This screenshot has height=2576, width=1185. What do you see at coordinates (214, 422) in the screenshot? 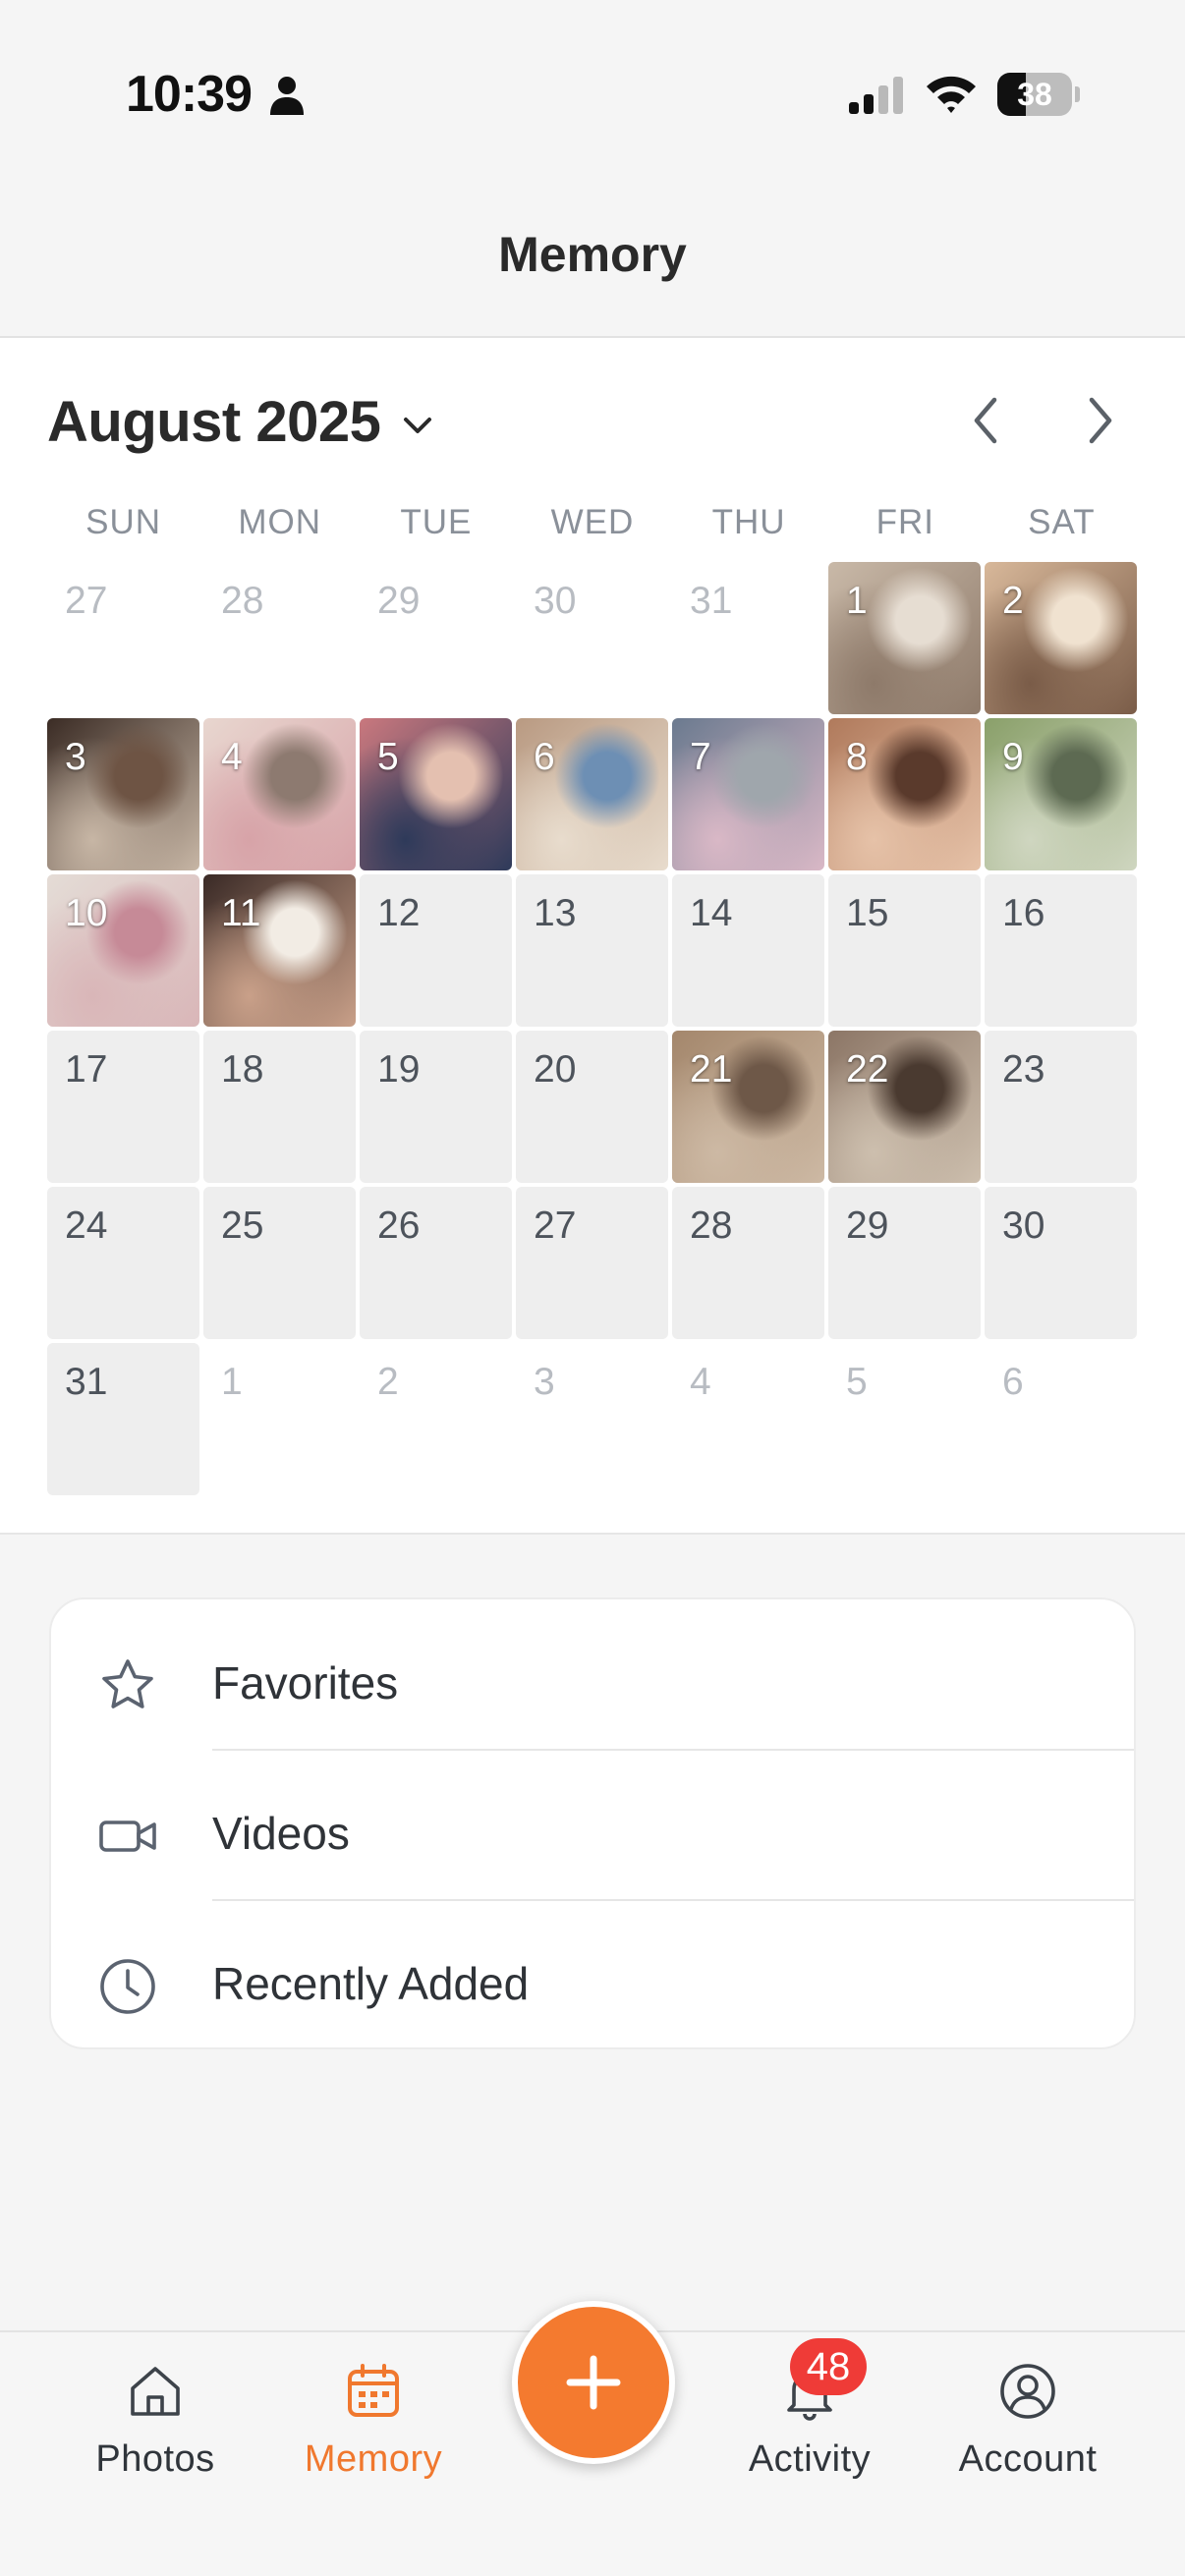
I see `month-label: August 2025` at bounding box center [214, 422].